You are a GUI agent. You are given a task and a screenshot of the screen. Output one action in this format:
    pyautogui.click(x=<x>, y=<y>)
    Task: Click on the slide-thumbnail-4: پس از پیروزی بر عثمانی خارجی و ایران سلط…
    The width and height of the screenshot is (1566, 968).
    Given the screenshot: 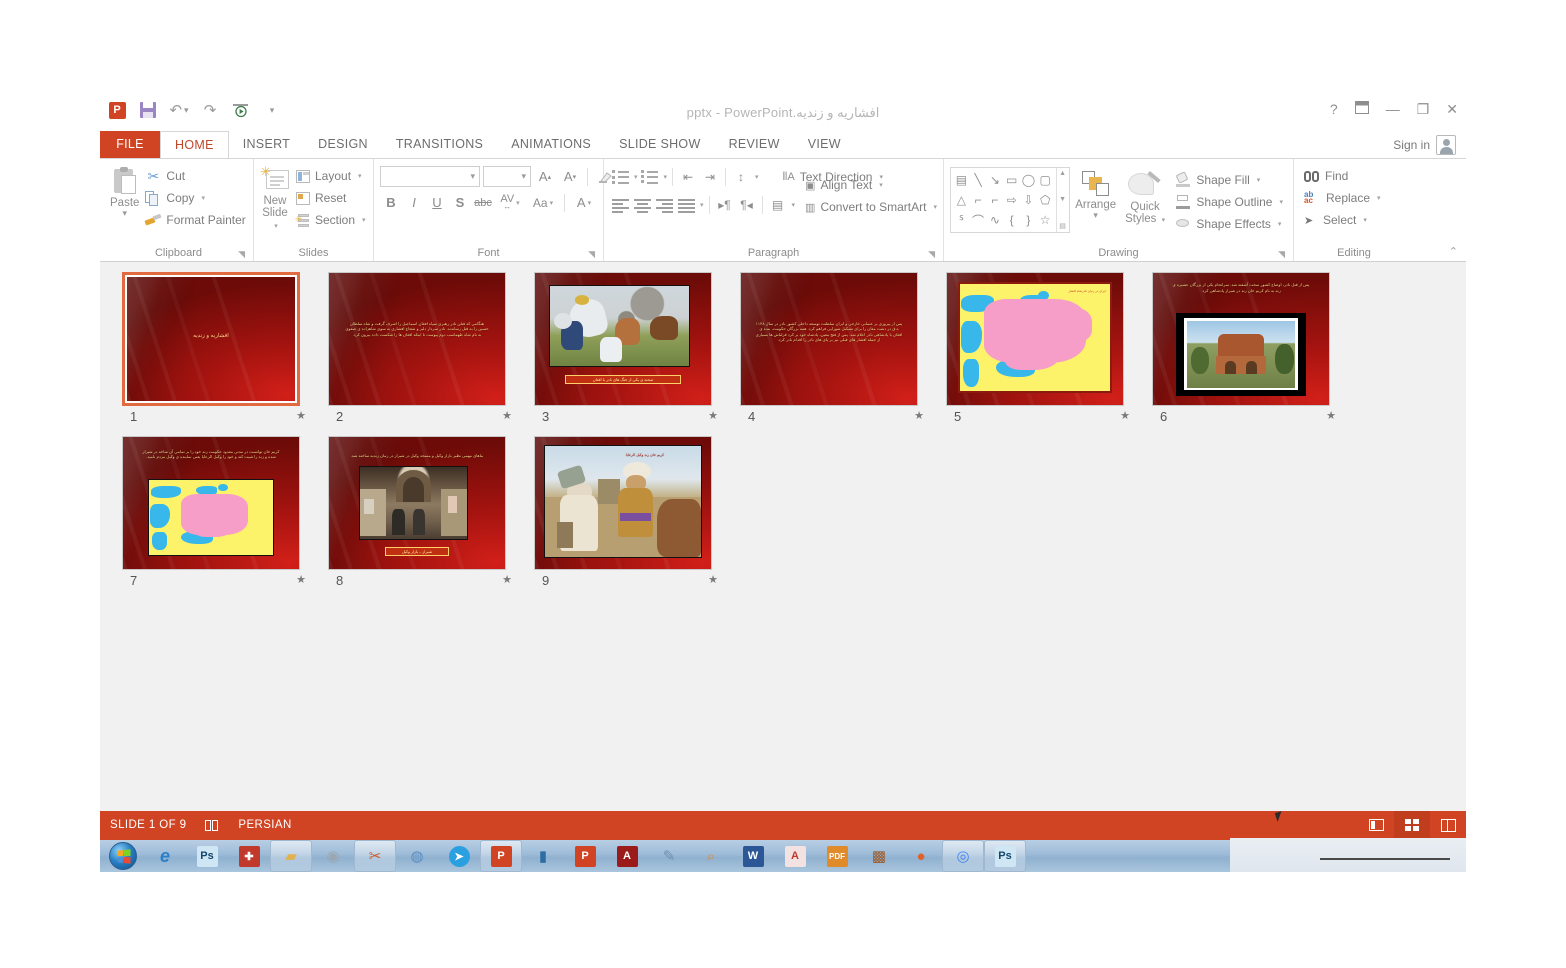 What is the action you would take?
    pyautogui.click(x=837, y=348)
    